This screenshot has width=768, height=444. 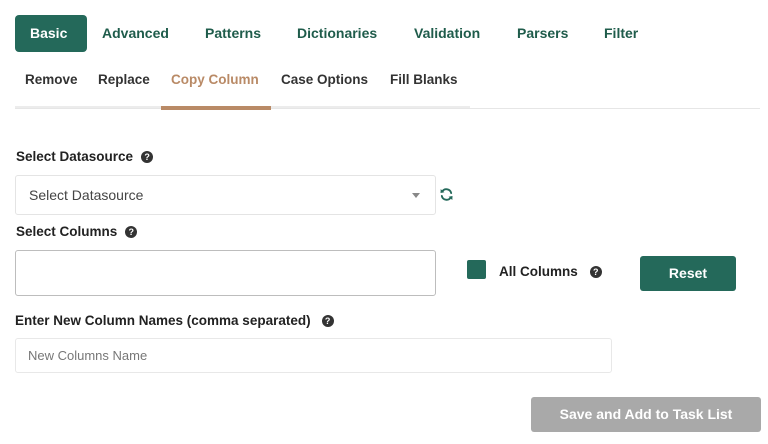 What do you see at coordinates (621, 33) in the screenshot?
I see `main-tab-filter: Filter` at bounding box center [621, 33].